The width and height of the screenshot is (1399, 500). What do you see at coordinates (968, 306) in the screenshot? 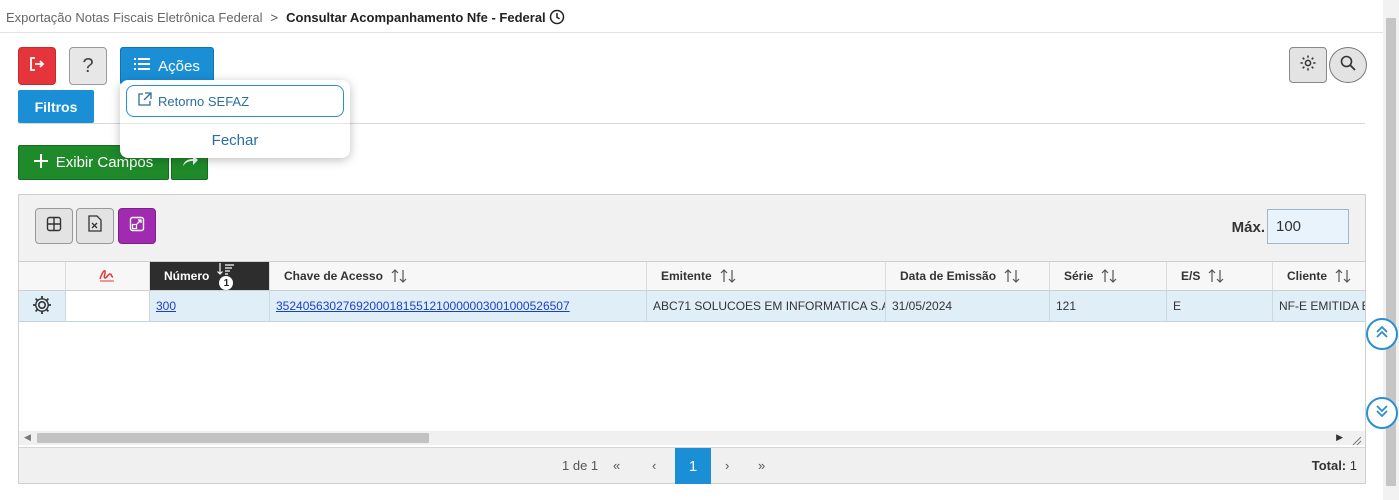
I see `cell-data-emissao: 31/05/2024` at bounding box center [968, 306].